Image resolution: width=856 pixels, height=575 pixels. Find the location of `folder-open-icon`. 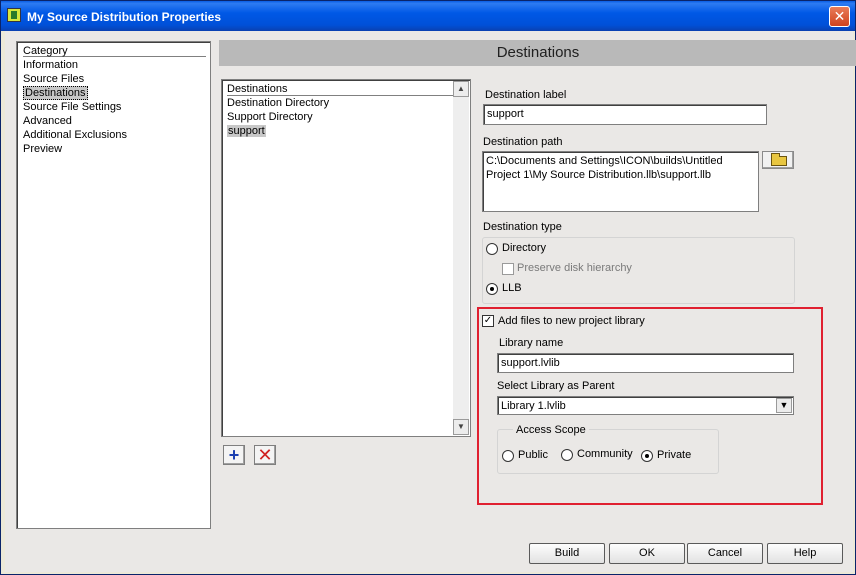

folder-open-icon is located at coordinates (779, 159).